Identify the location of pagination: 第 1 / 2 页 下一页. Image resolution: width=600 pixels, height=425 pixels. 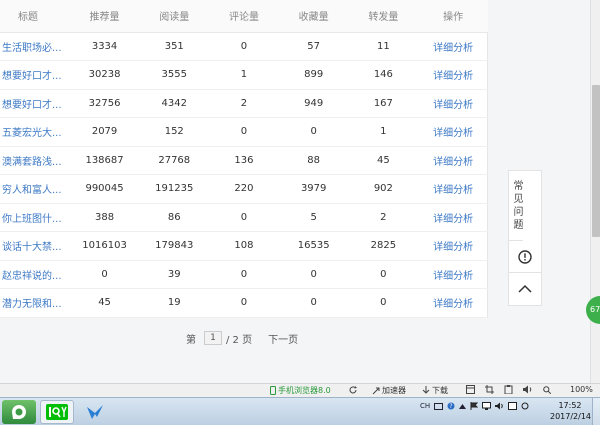
(242, 338).